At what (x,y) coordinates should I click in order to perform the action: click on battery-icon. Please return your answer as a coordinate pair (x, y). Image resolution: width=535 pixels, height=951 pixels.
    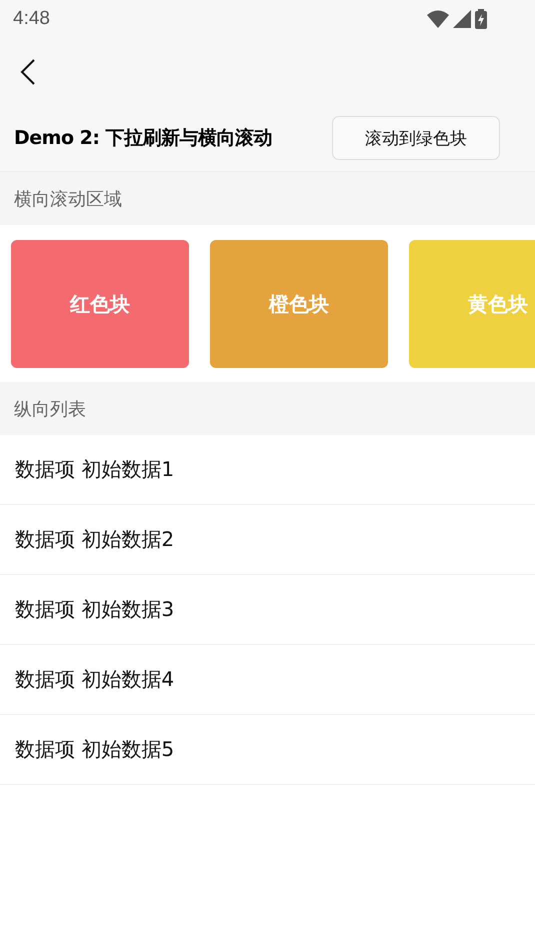
    Looking at the image, I should click on (481, 19).